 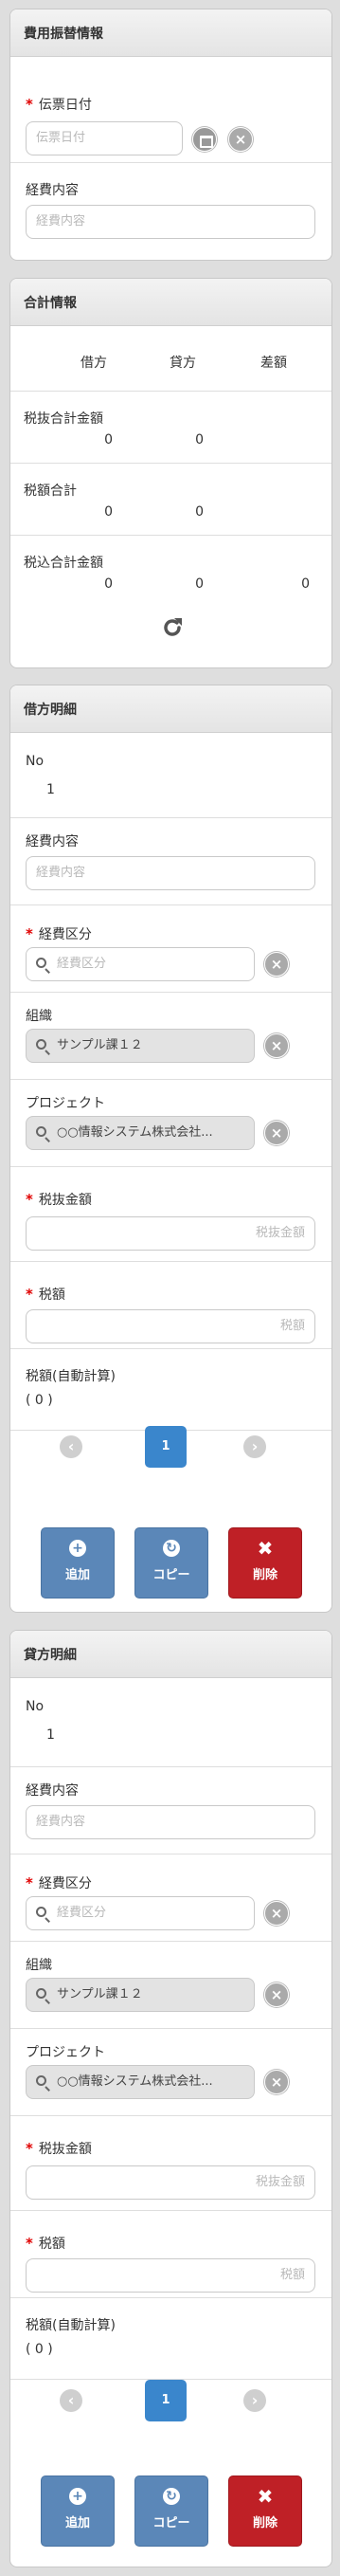 I want to click on totals-row-diff: 0, so click(x=305, y=584).